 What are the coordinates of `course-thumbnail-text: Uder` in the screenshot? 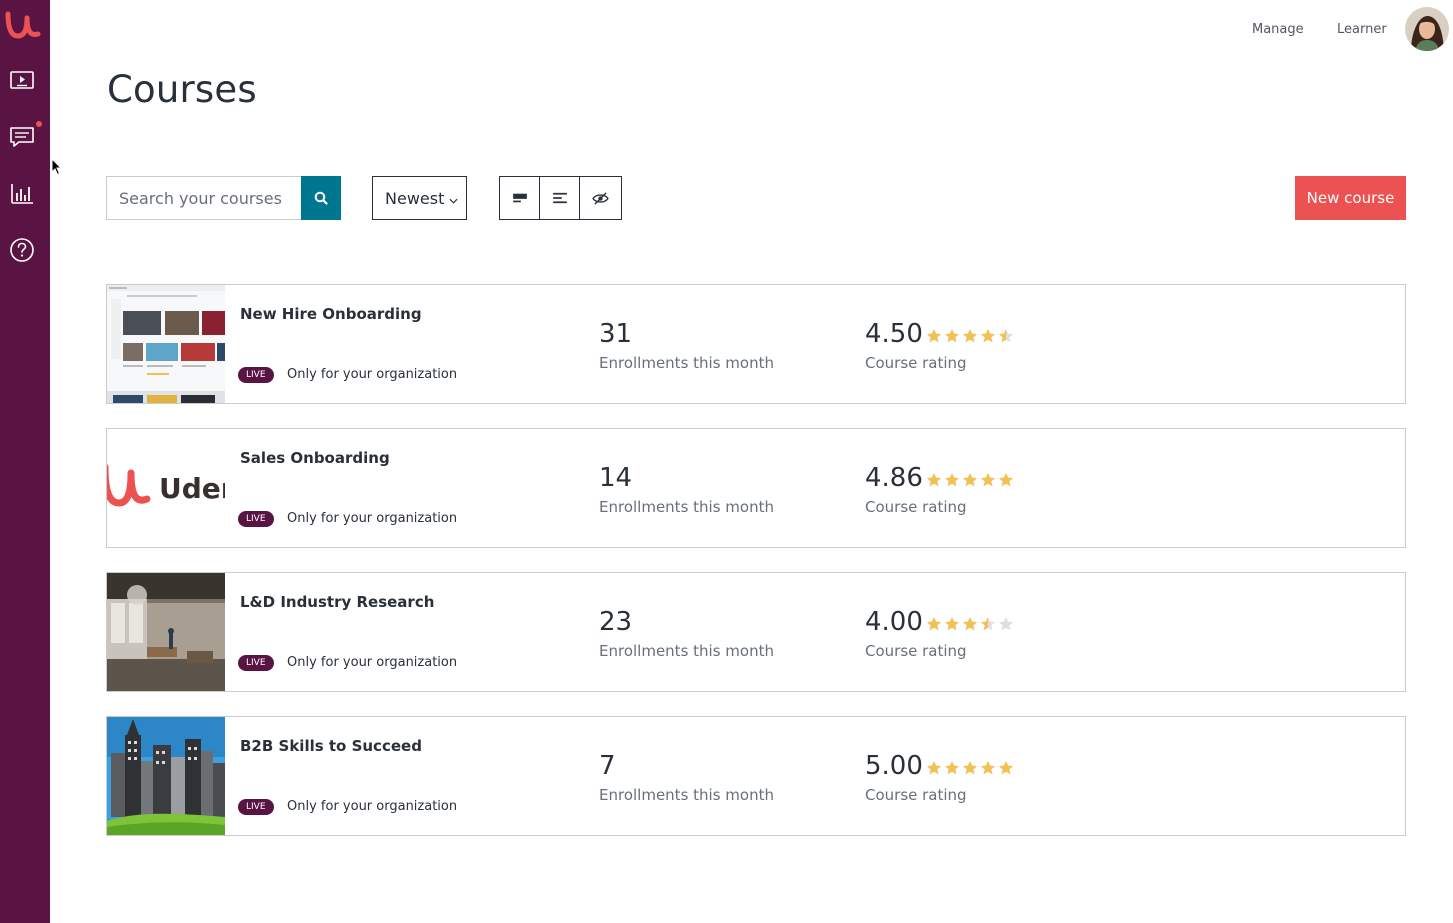 It's located at (192, 488).